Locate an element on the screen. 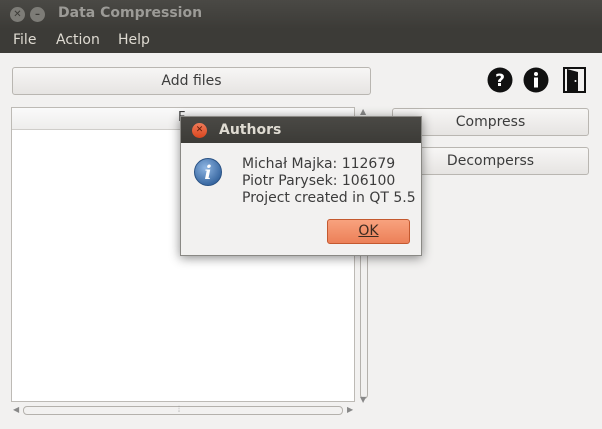 The image size is (602, 429). scroll-grip-icon: ⦙ is located at coordinates (179, 410).